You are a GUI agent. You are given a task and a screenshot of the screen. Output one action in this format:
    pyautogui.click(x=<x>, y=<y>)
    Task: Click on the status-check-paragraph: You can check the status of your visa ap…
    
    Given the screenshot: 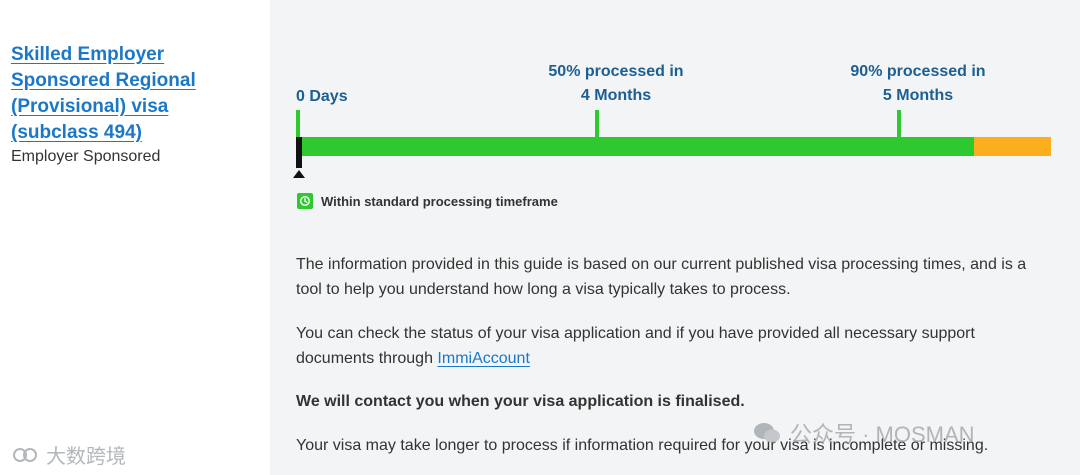 What is the action you would take?
    pyautogui.click(x=676, y=346)
    